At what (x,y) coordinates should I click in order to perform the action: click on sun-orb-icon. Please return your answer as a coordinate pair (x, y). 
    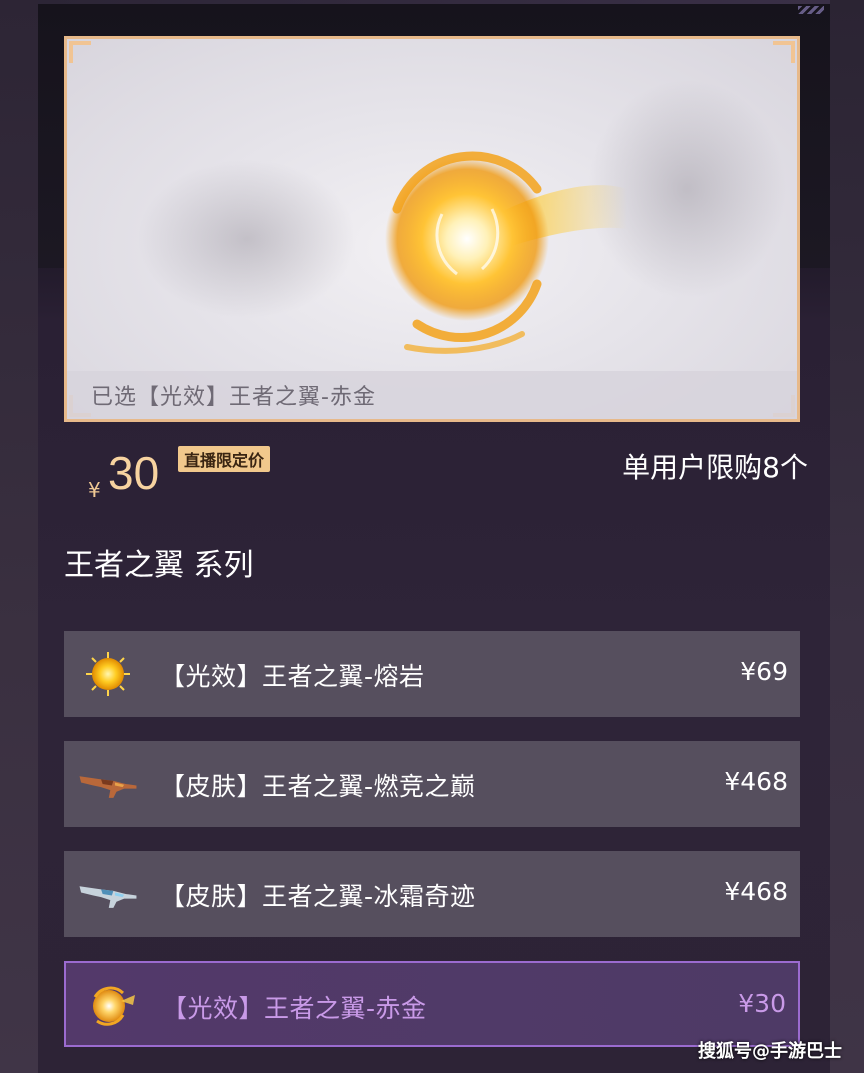
    Looking at the image, I should click on (108, 674).